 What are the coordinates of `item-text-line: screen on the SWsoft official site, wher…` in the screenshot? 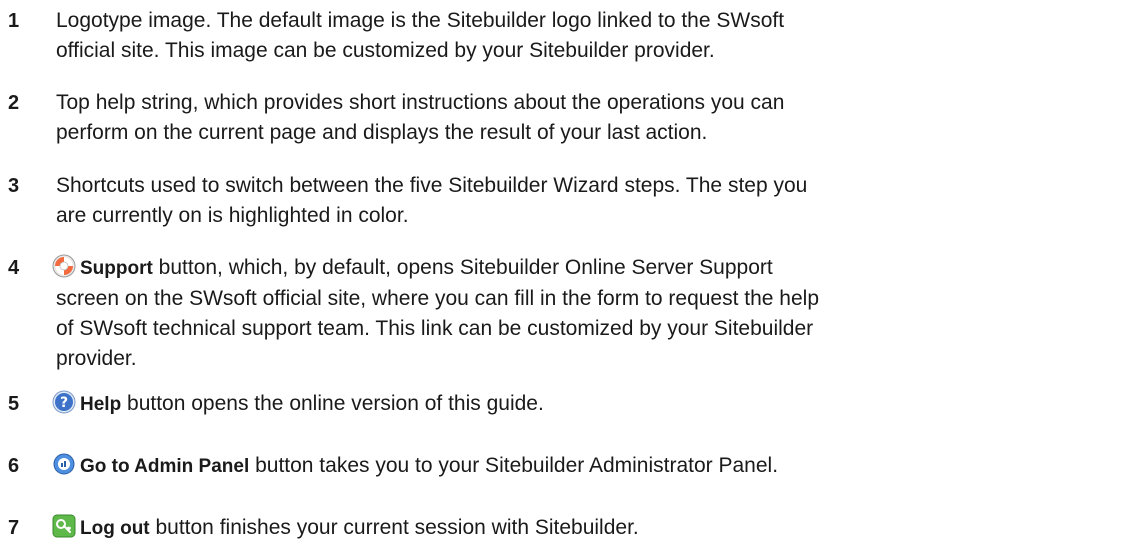 It's located at (438, 298).